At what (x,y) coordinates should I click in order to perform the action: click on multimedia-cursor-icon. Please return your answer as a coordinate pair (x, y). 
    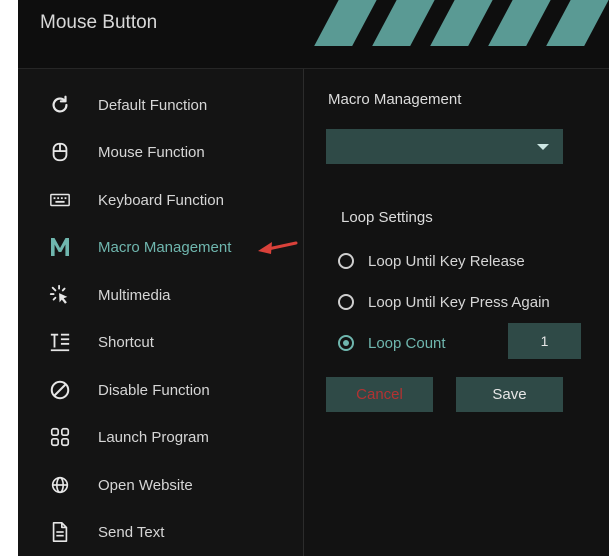
    Looking at the image, I should click on (60, 295).